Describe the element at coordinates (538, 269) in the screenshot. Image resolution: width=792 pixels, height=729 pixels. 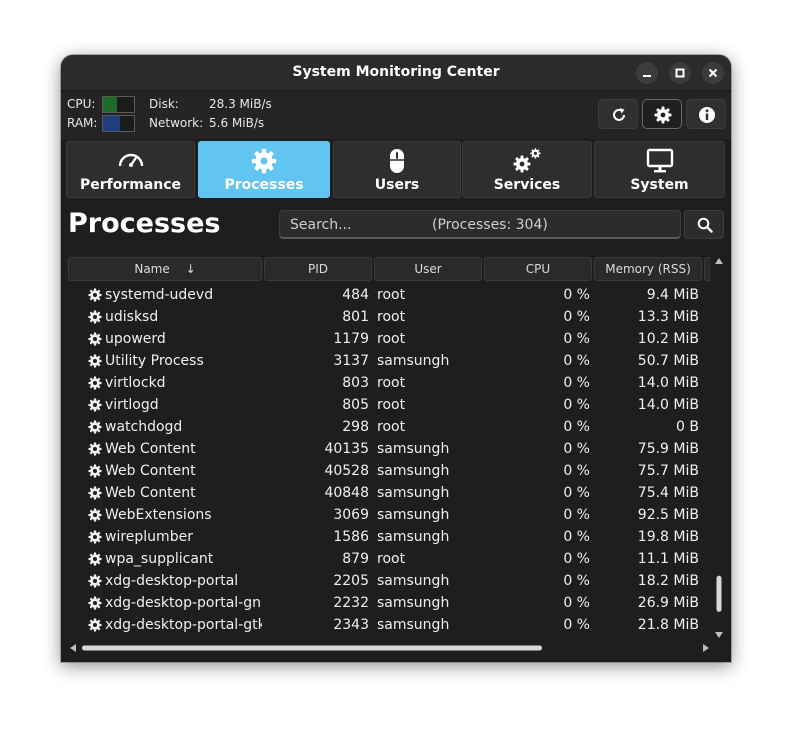
I see `column-cpu: CPU` at that location.